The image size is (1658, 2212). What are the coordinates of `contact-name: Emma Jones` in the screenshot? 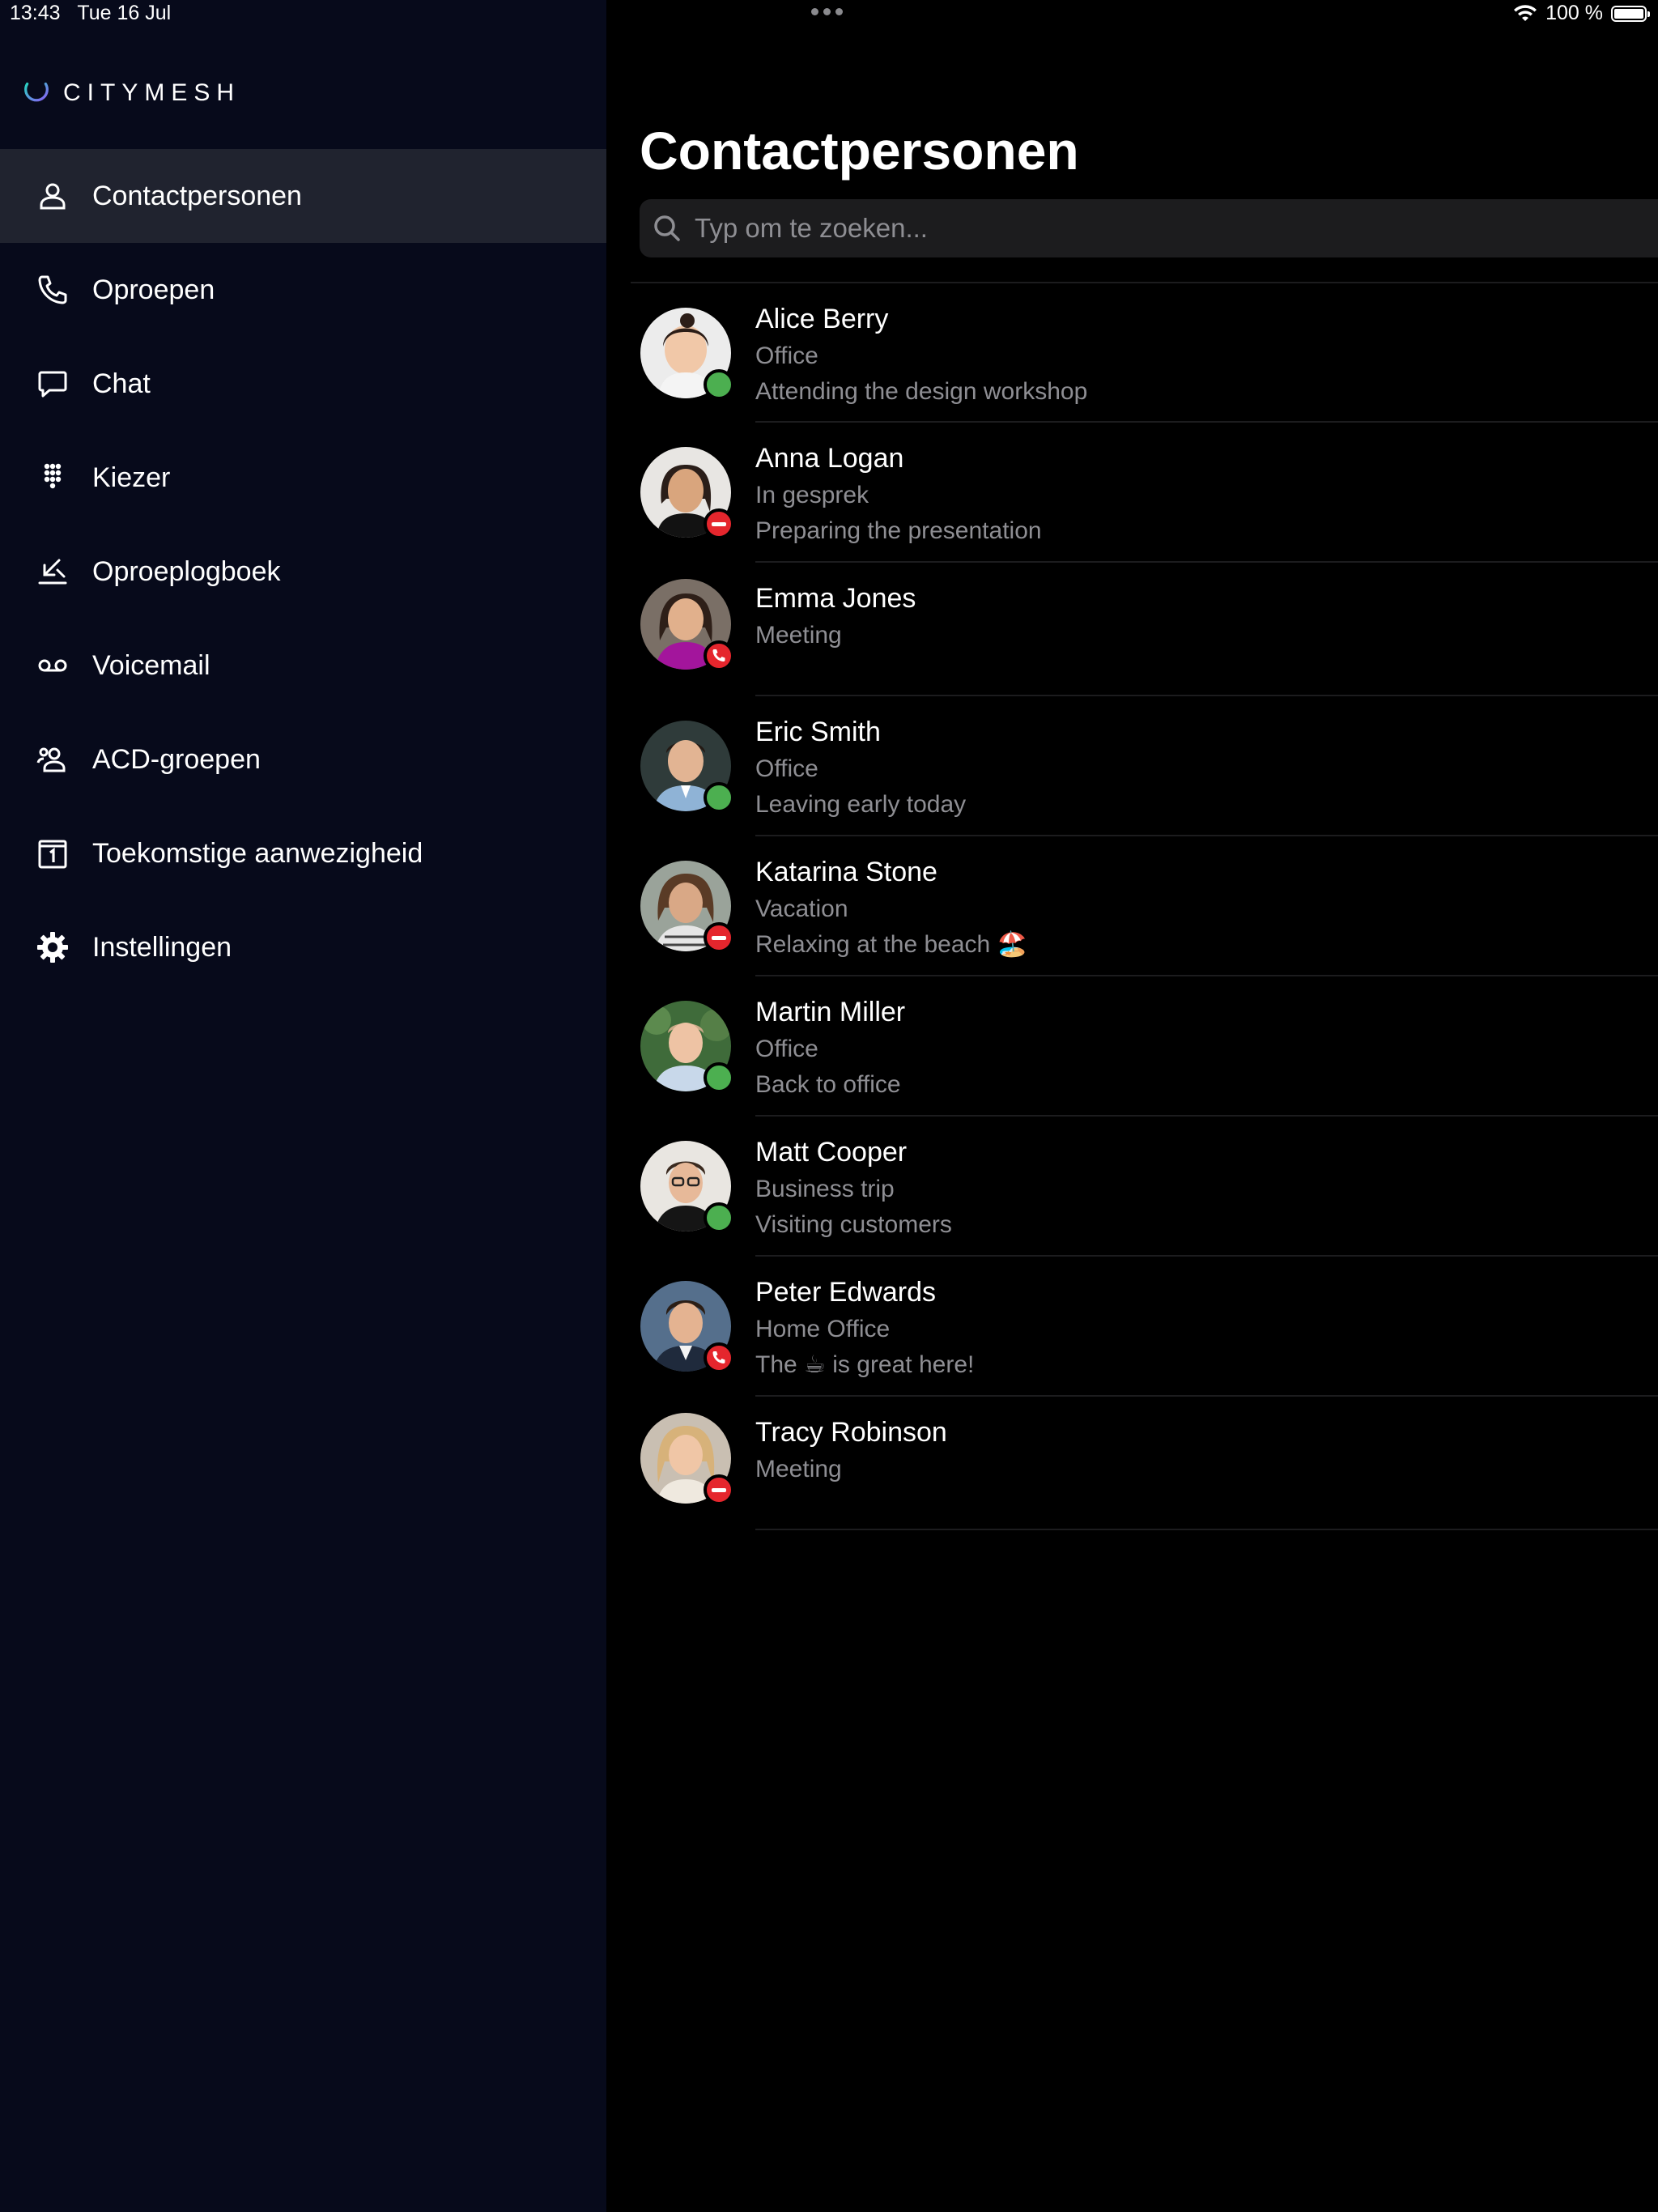 It's located at (835, 598).